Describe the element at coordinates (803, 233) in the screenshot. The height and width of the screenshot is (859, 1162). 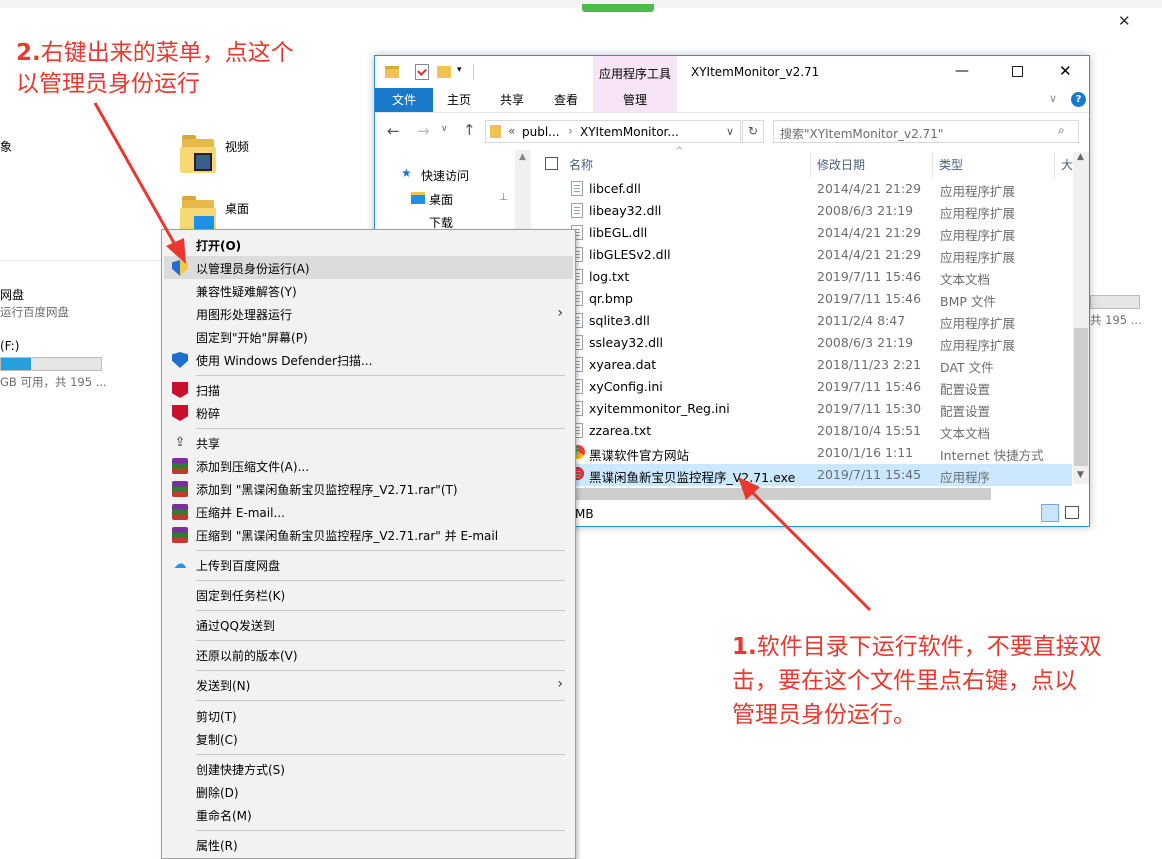
I see `file-row: libEGL.dll 2014/4/21 21:29 应用程序扩展` at that location.